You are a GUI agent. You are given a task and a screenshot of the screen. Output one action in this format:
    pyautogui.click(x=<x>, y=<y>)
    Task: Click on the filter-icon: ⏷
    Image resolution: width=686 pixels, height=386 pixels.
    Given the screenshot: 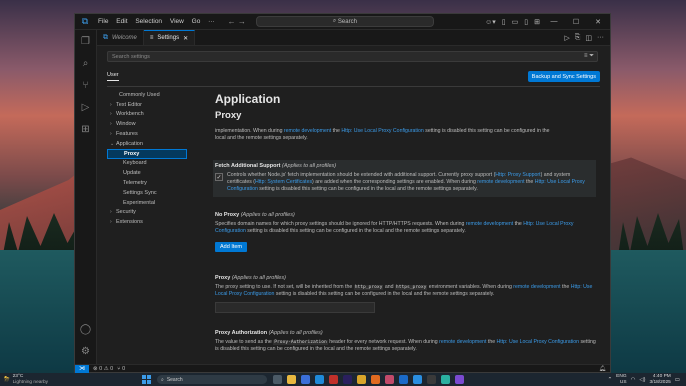 What is the action you would take?
    pyautogui.click(x=591, y=56)
    